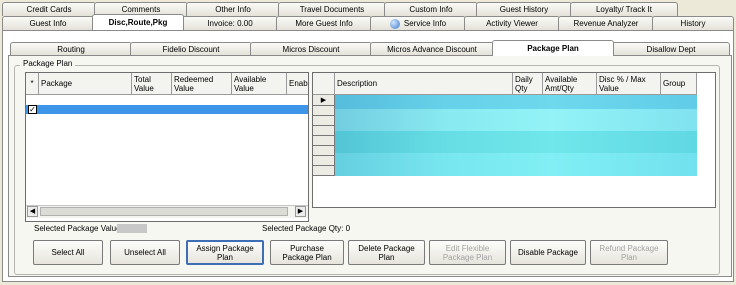  Describe the element at coordinates (432, 48) in the screenshot. I see `subtab-micros-advance-discount: Micros Advance Discount` at that location.